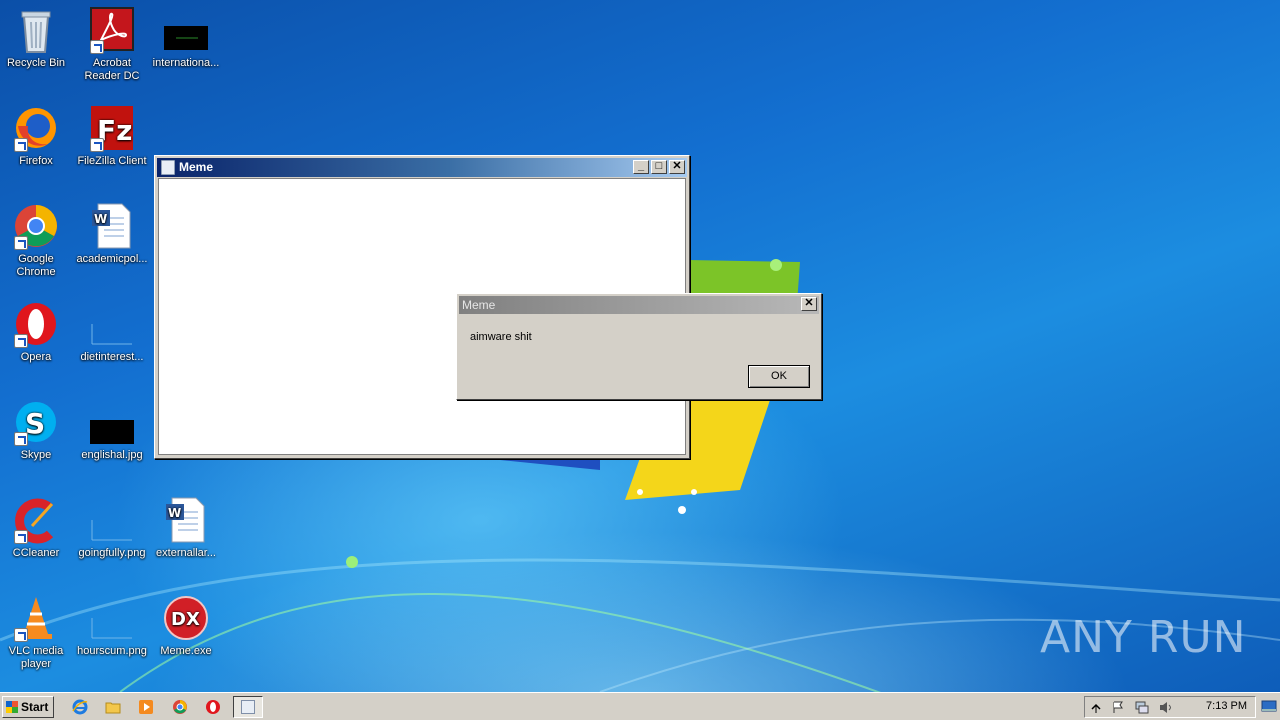 The height and width of the screenshot is (720, 1280). I want to click on taskbar-clock: 7:13 PM, so click(1226, 706).